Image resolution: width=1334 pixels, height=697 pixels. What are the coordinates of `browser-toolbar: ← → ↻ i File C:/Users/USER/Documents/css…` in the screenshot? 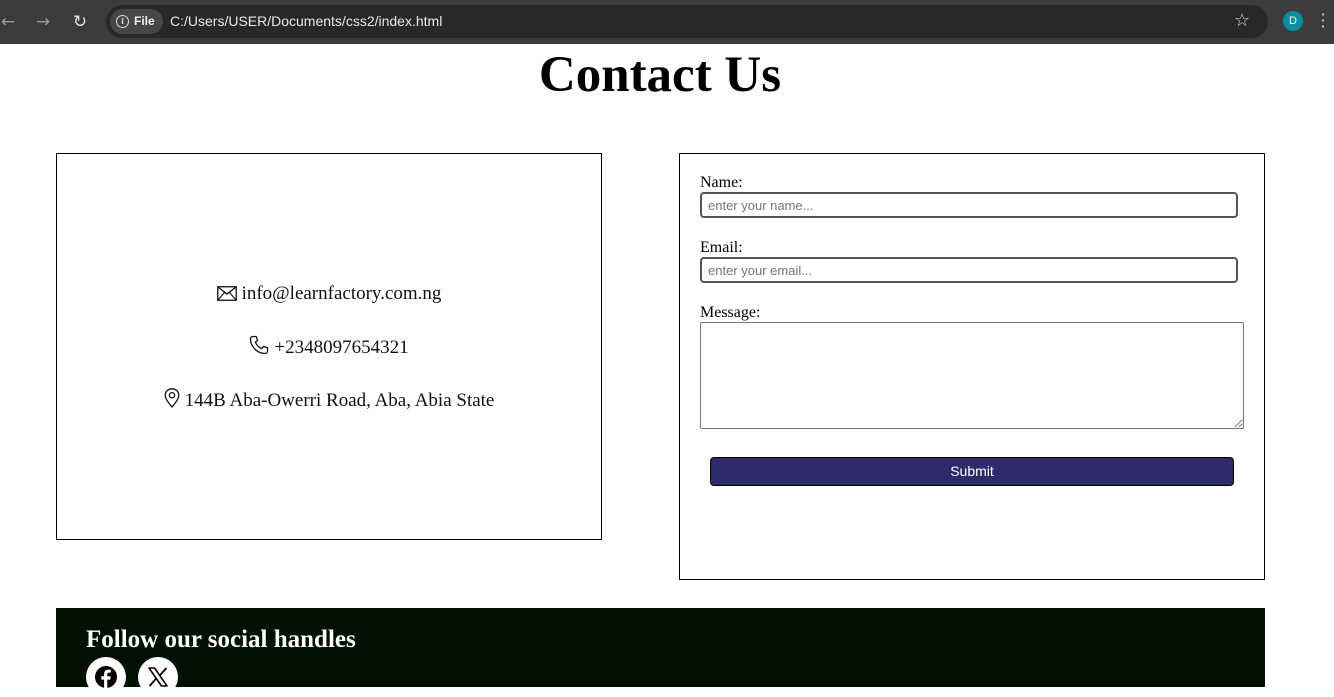 It's located at (667, 22).